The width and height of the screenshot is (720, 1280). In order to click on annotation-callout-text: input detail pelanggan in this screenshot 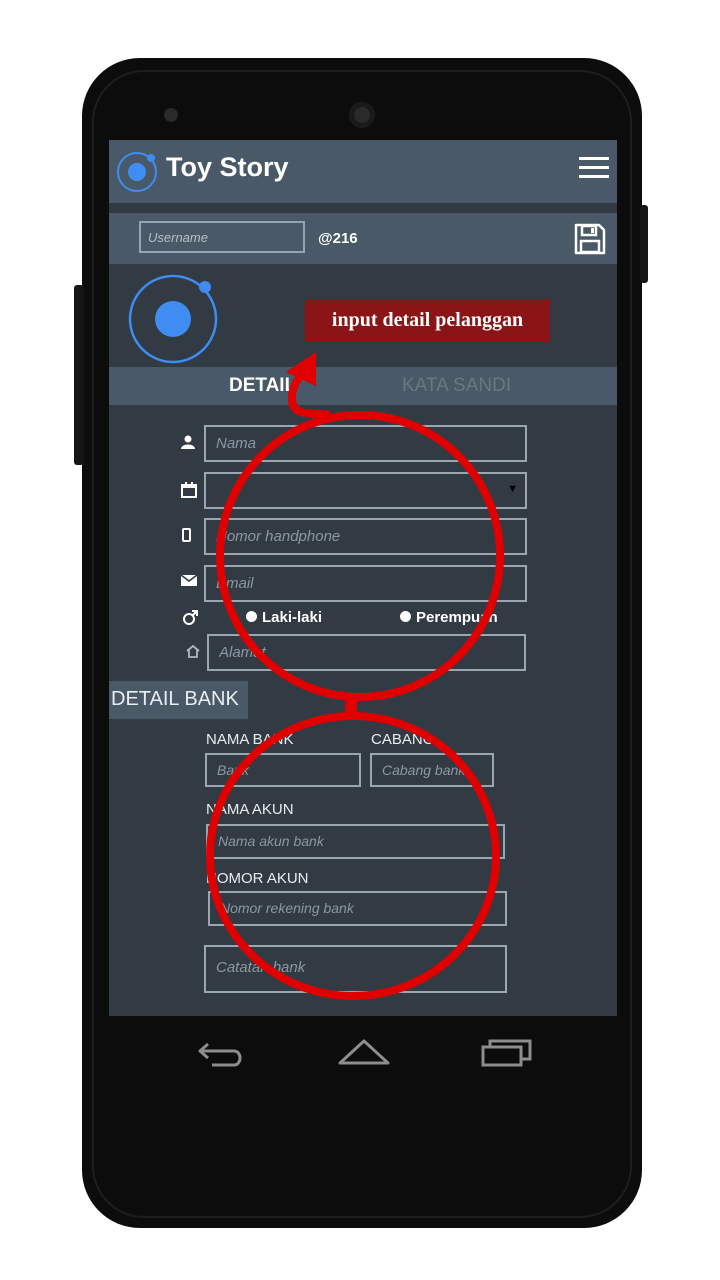, I will do `click(427, 320)`.